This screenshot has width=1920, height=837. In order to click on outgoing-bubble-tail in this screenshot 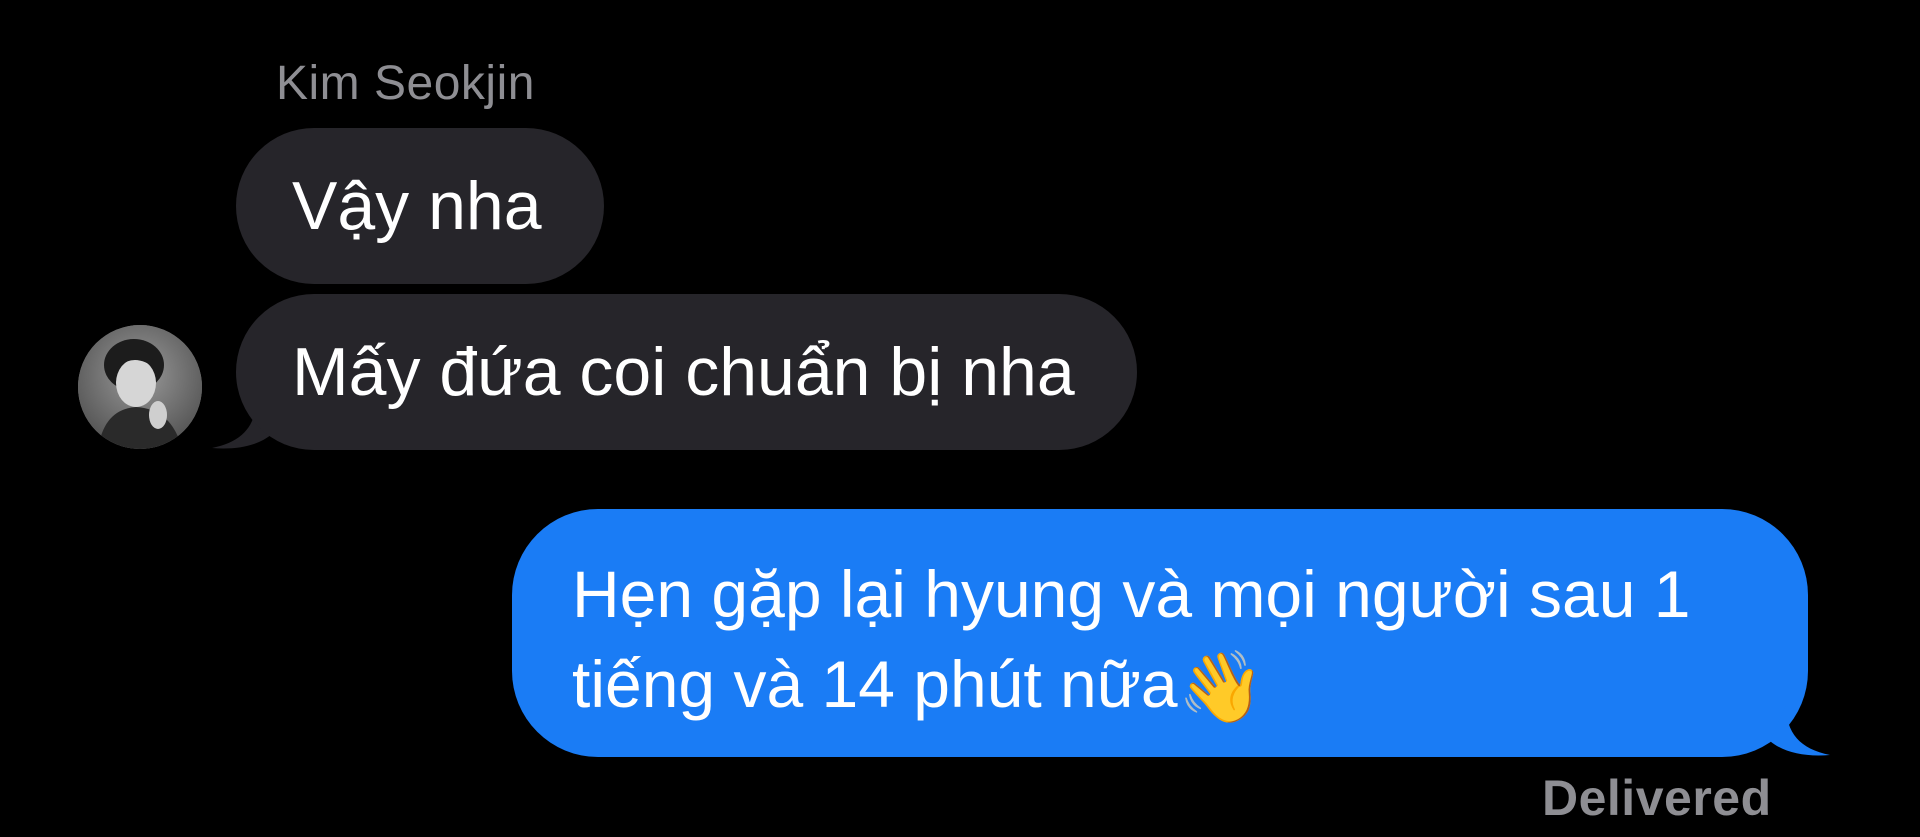, I will do `click(1800, 730)`.